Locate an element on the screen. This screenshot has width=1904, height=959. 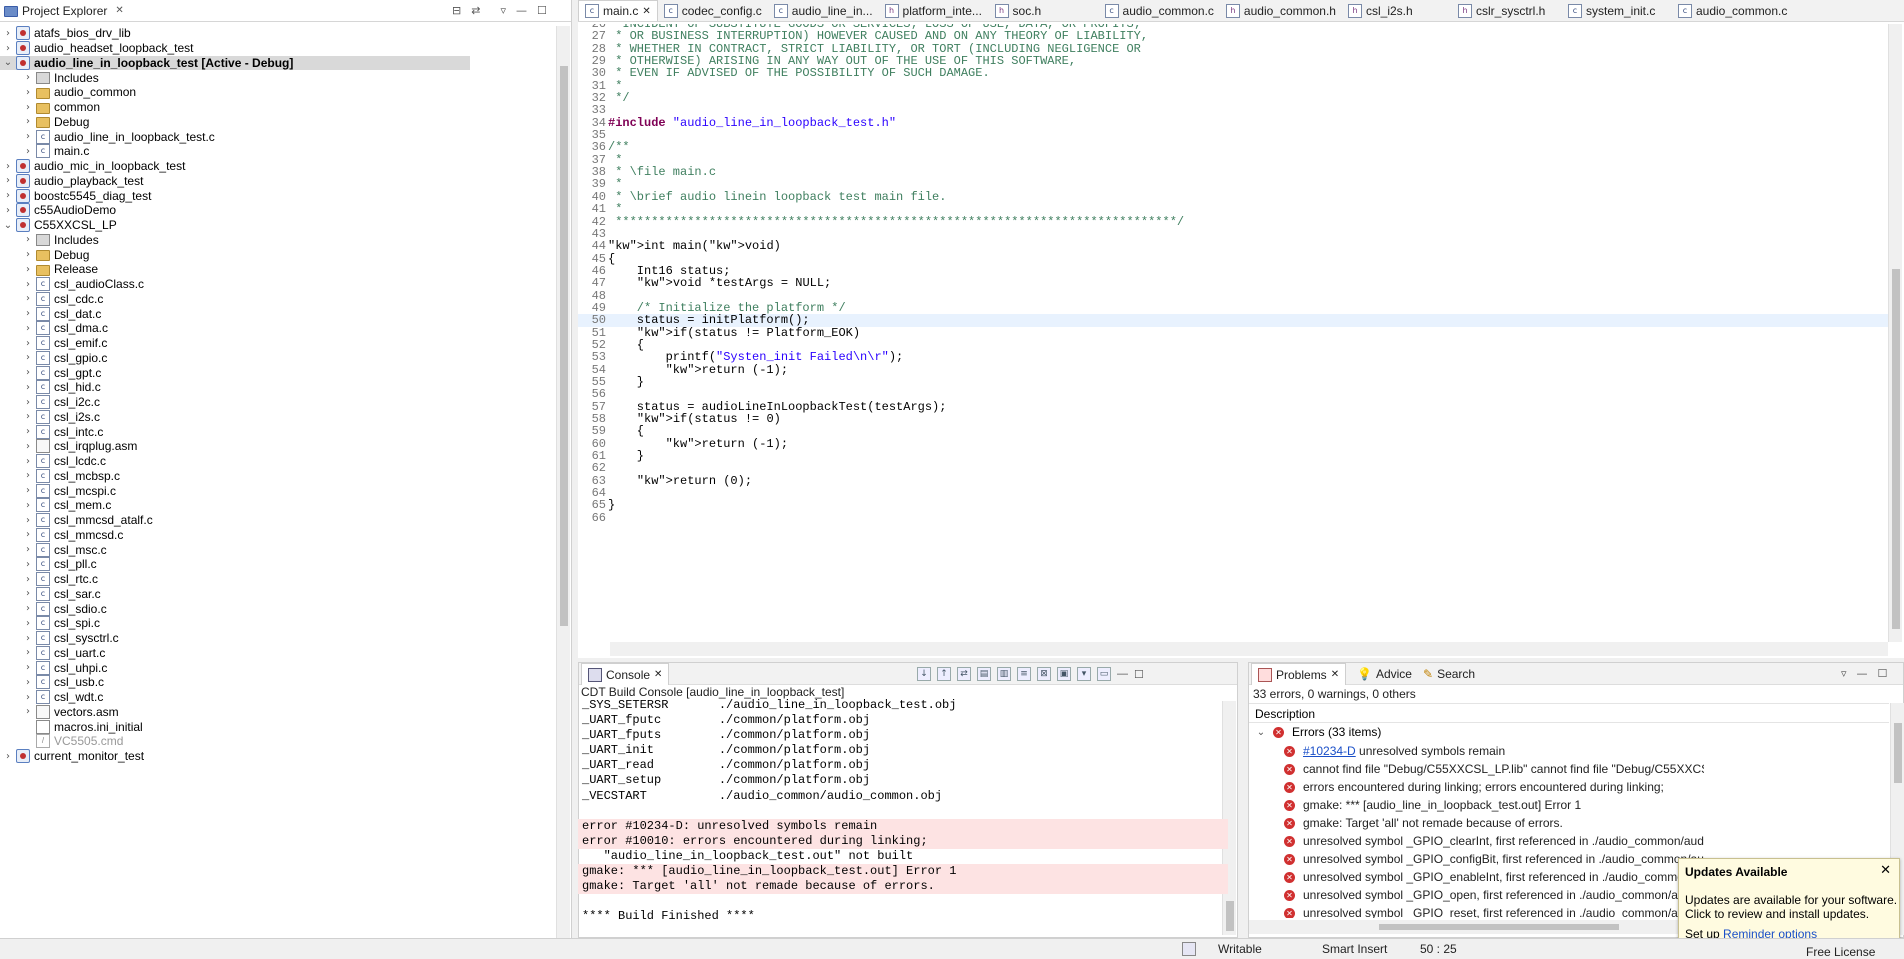
errors-group: ⌄ ✕ Errors (33 items) is located at coordinates (1569, 732).